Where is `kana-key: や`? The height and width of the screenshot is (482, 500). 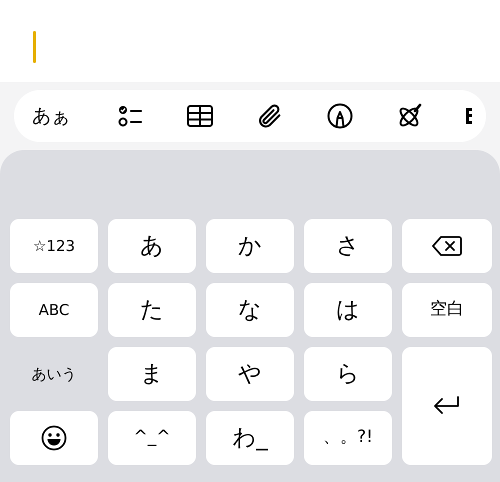
kana-key: や is located at coordinates (250, 374).